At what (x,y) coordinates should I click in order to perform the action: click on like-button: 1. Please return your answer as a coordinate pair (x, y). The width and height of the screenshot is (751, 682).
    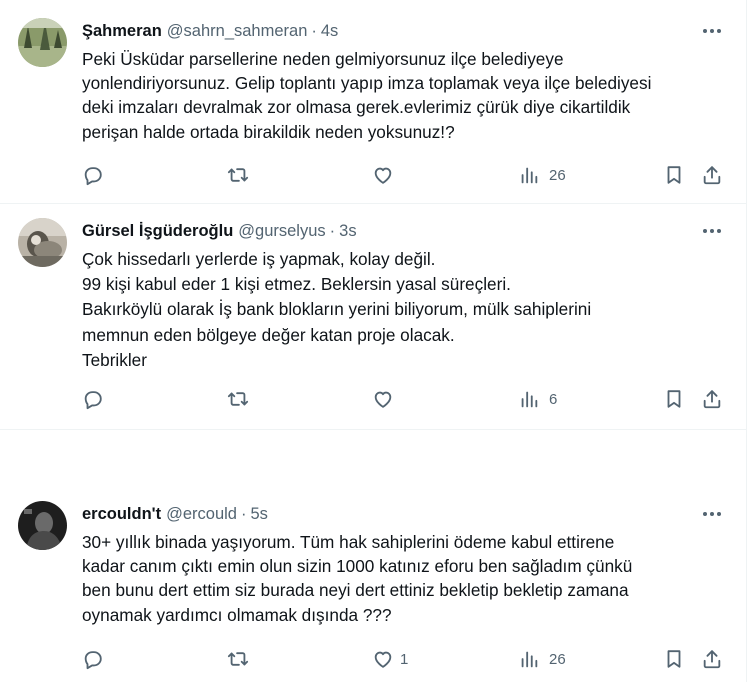
    Looking at the image, I should click on (390, 659).